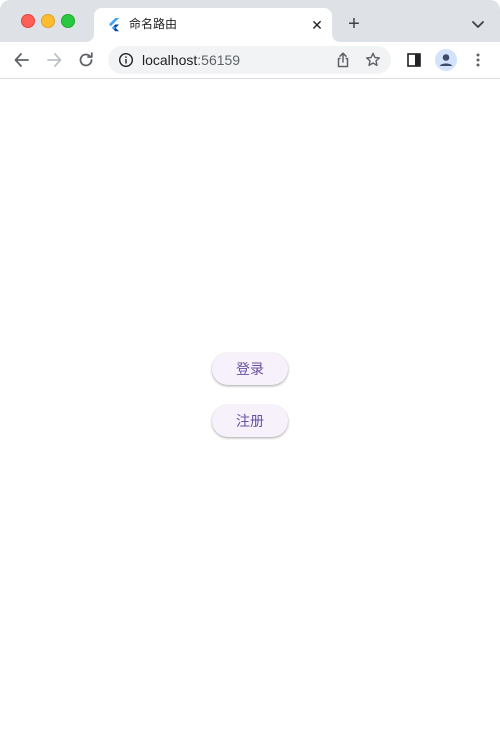  I want to click on forward-button, so click(54, 60).